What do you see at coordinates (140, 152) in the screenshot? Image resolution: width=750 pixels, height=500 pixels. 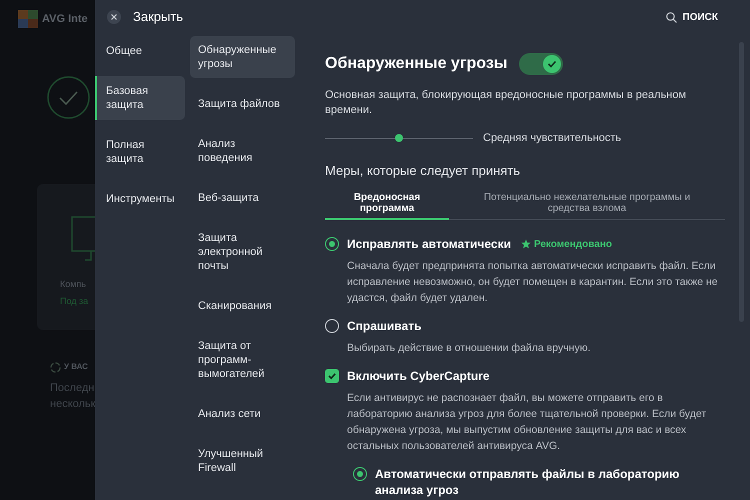 I see `category-tab: Полная защита` at bounding box center [140, 152].